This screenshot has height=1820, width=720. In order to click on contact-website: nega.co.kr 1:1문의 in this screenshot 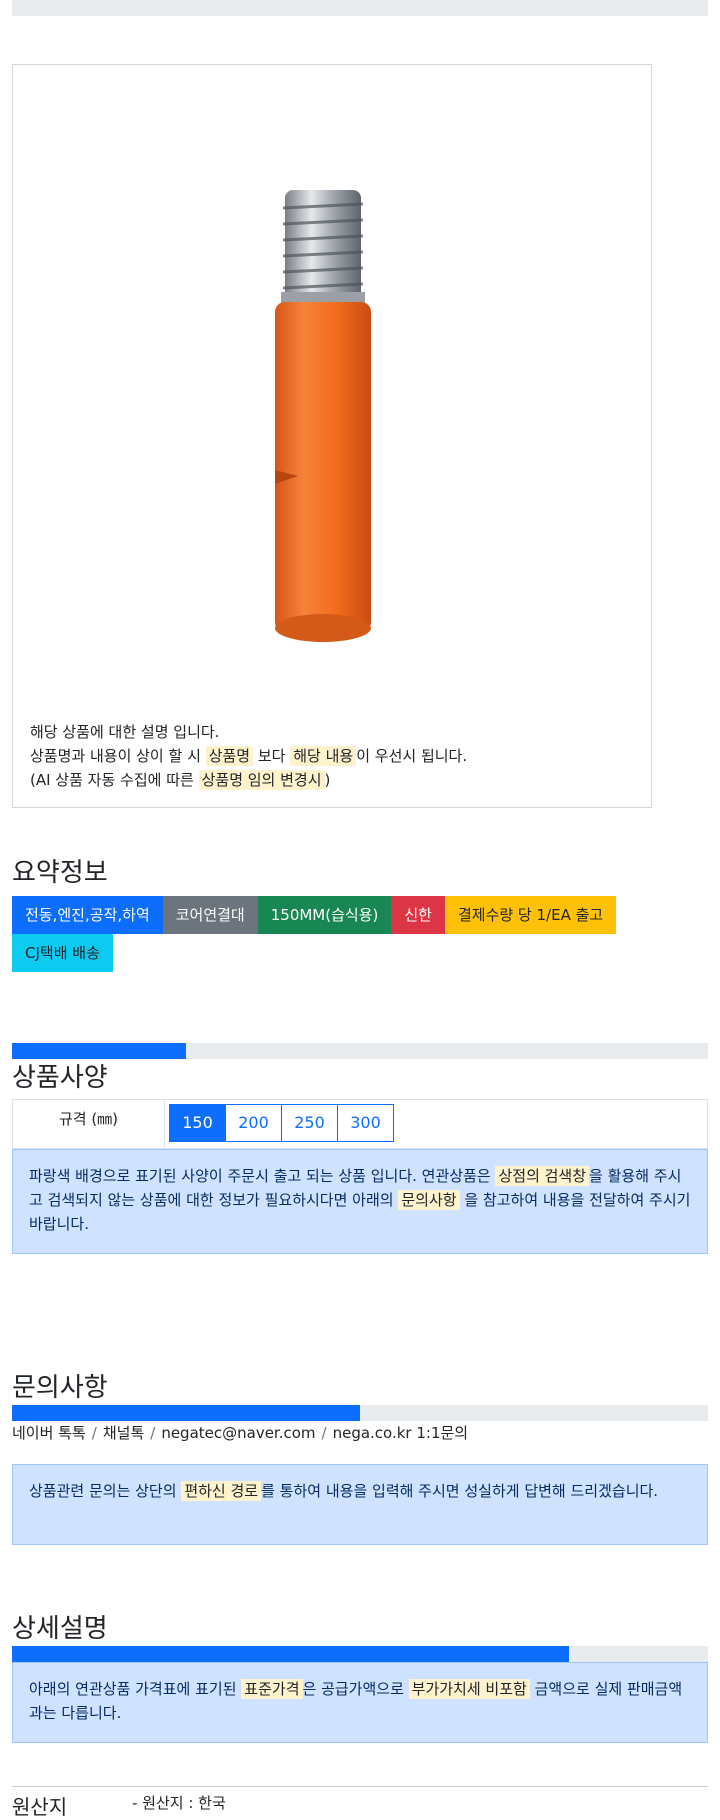, I will do `click(401, 1433)`.